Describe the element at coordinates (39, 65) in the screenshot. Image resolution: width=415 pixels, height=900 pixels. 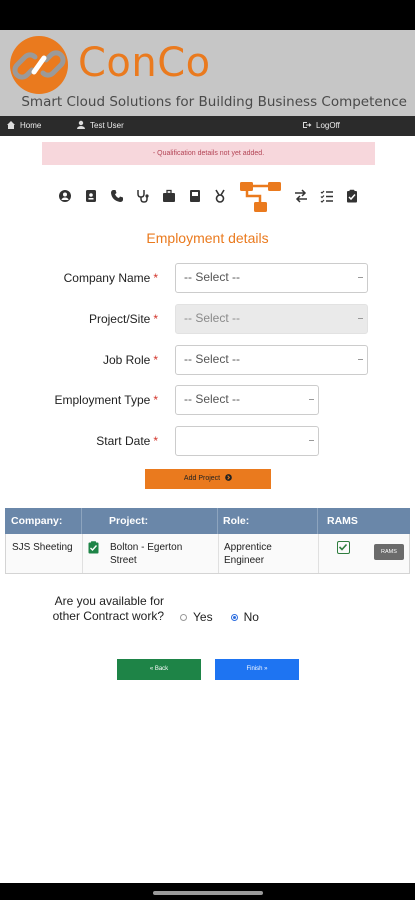
I see `conco-logo-icon` at that location.